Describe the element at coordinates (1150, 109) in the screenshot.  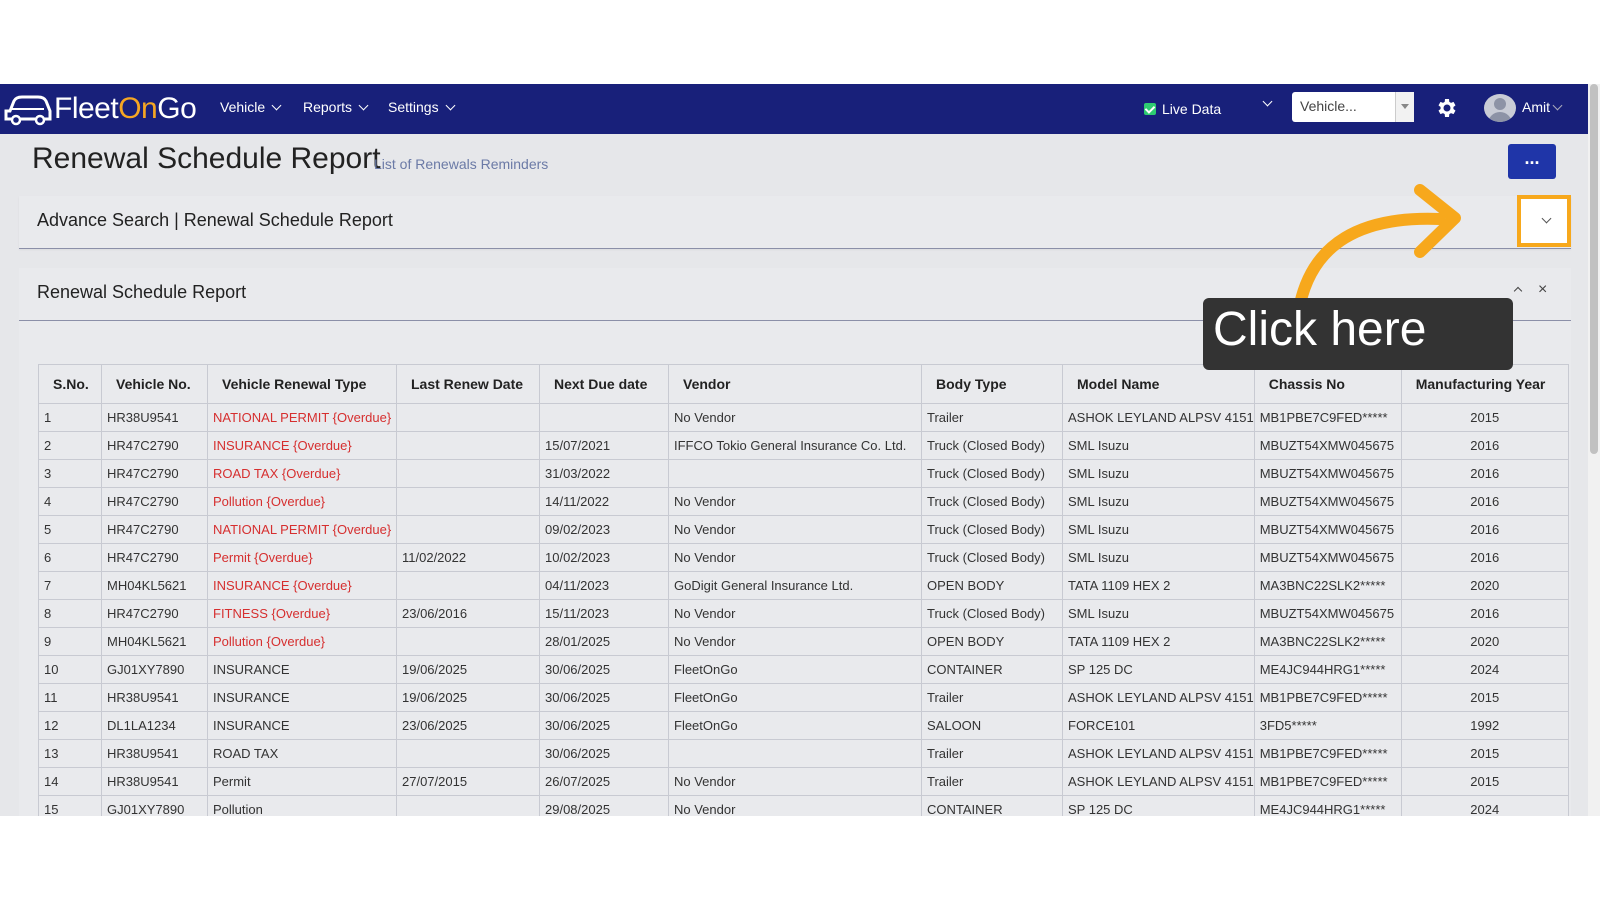
I see `check-icon` at that location.